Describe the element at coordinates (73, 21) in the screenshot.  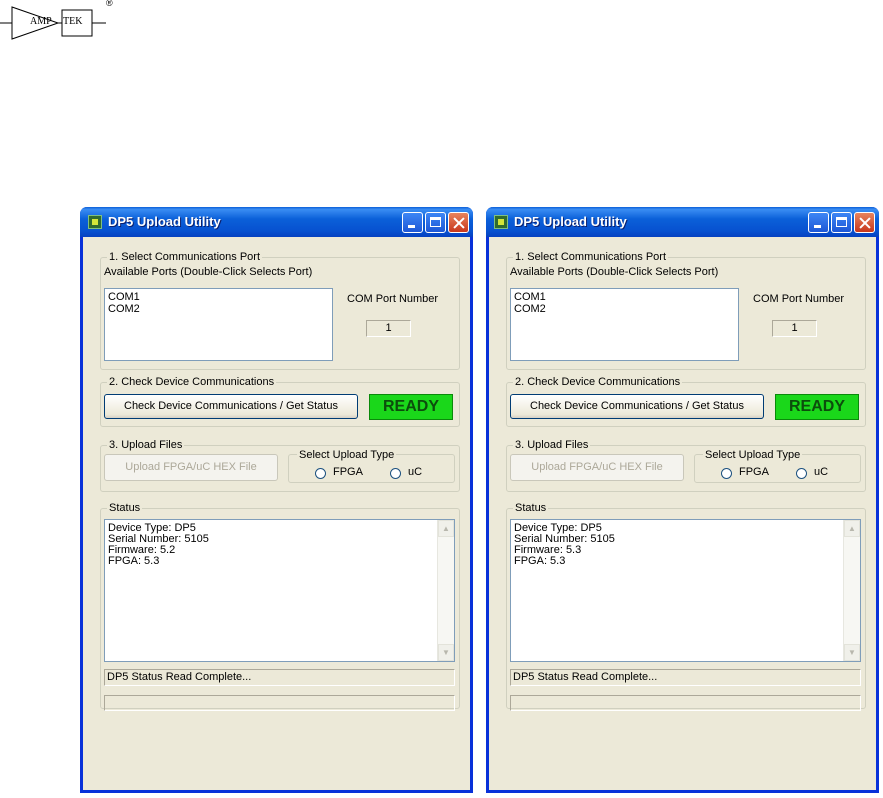
I see `logo-tek-text: TEK` at that location.